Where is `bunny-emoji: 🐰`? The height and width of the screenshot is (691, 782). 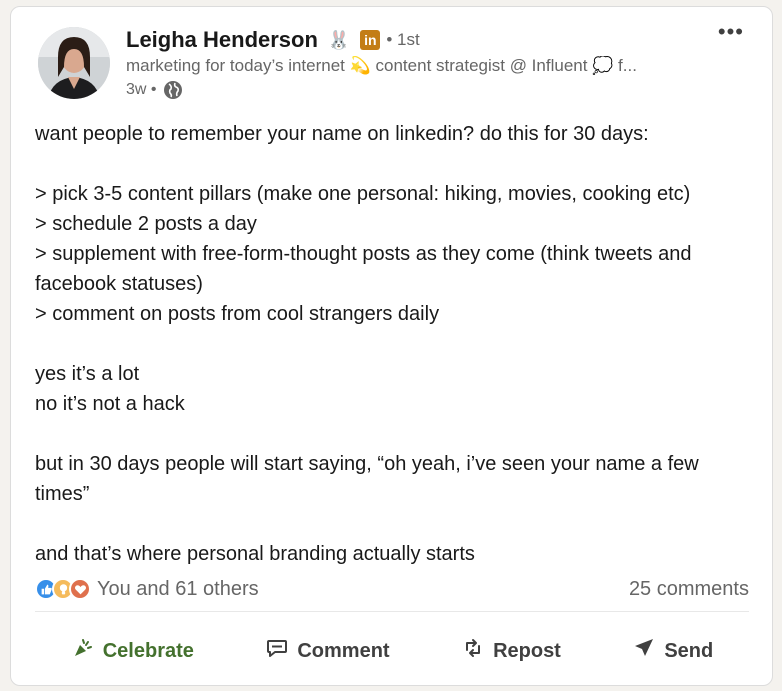
bunny-emoji: 🐰 is located at coordinates (339, 40).